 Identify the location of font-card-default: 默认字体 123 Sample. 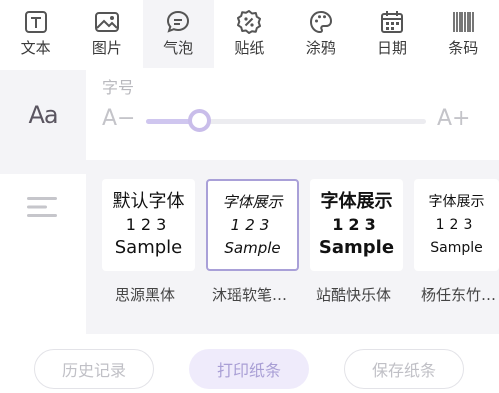
(148, 225).